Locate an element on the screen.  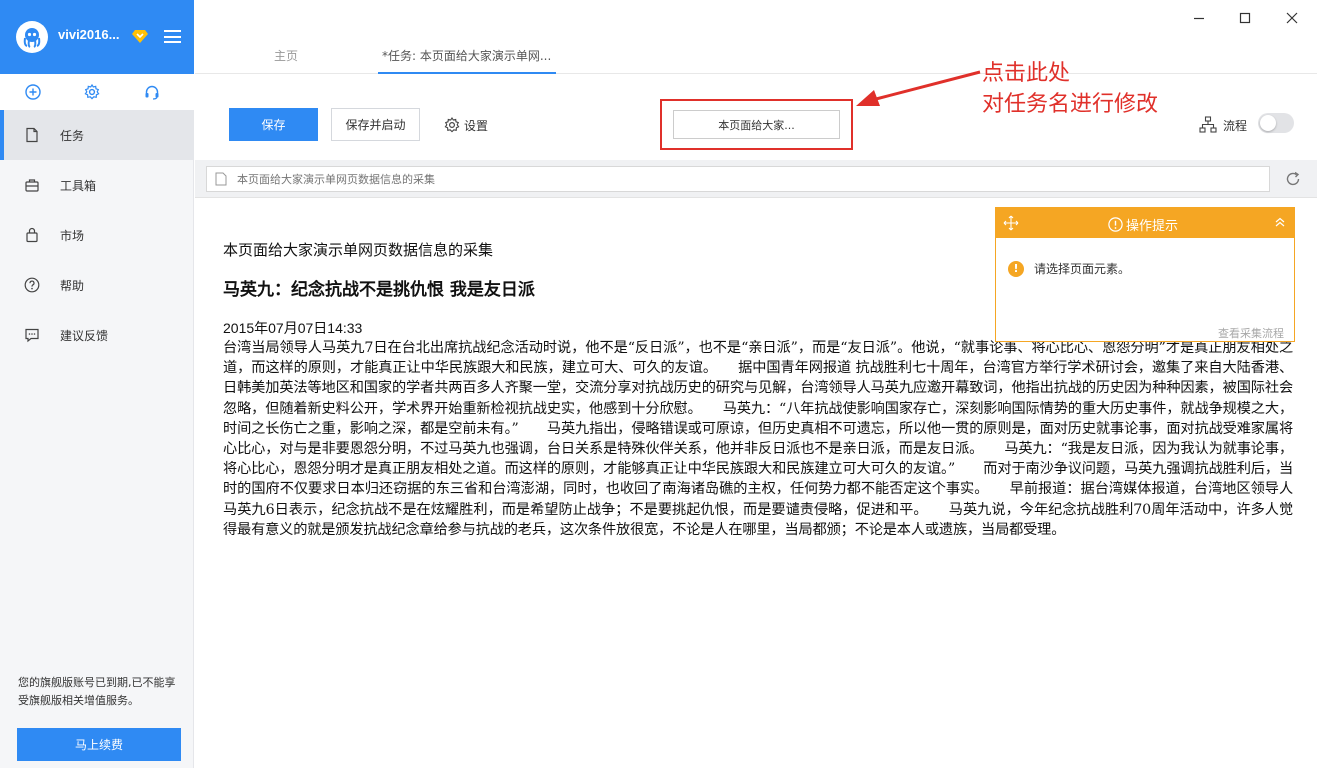
page-icon is located at coordinates (221, 179).